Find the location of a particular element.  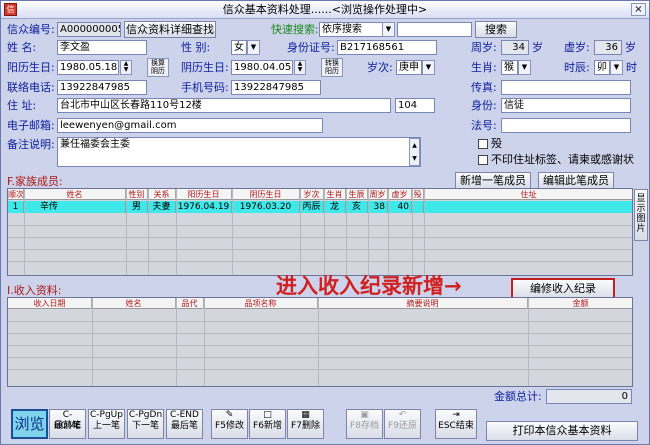

hour-select: 卯 is located at coordinates (602, 67).